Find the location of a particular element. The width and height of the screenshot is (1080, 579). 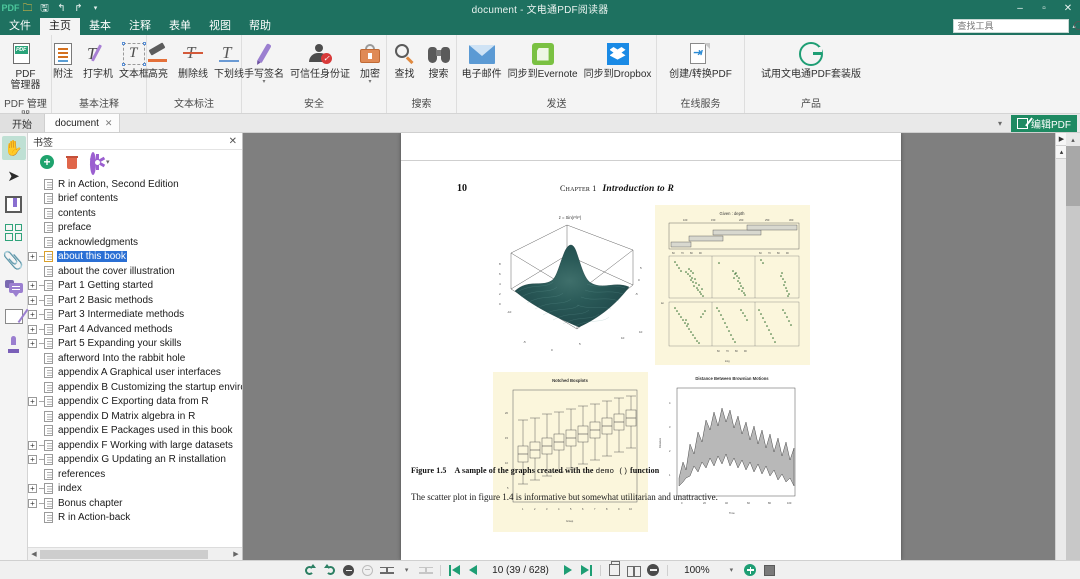

handwritten-signature-button: 手写签名 ▾ is located at coordinates (264, 61).